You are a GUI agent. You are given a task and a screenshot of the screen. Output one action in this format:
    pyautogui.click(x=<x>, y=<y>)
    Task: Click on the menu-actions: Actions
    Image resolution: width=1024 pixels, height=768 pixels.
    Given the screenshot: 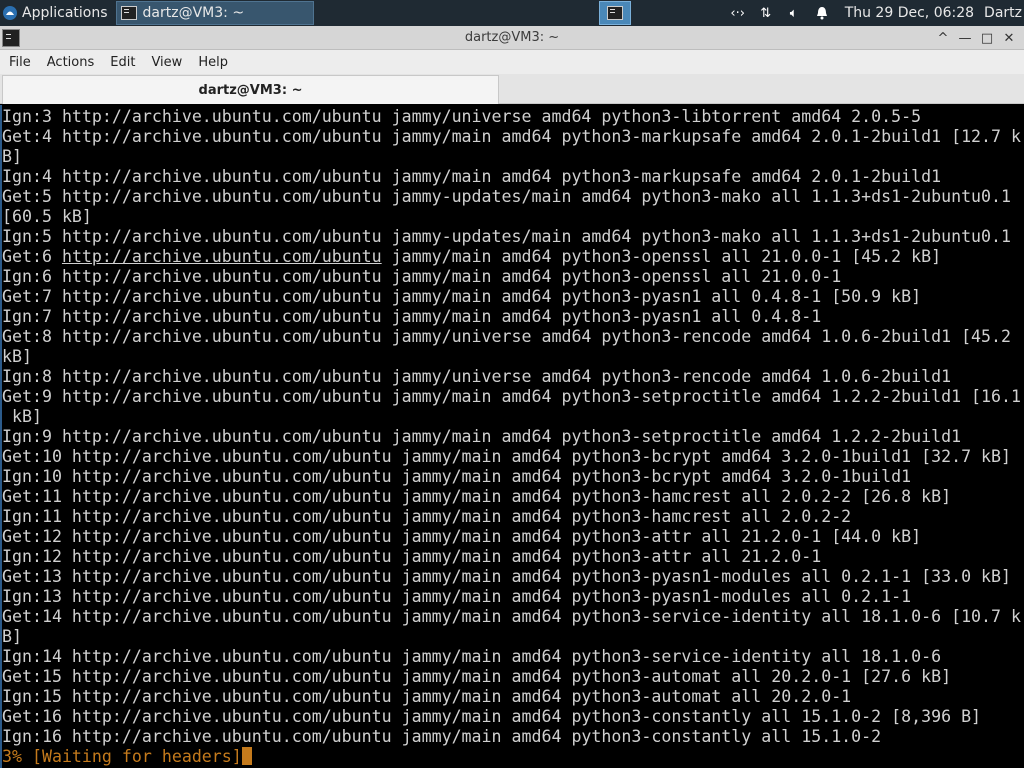 What is the action you would take?
    pyautogui.click(x=70, y=62)
    